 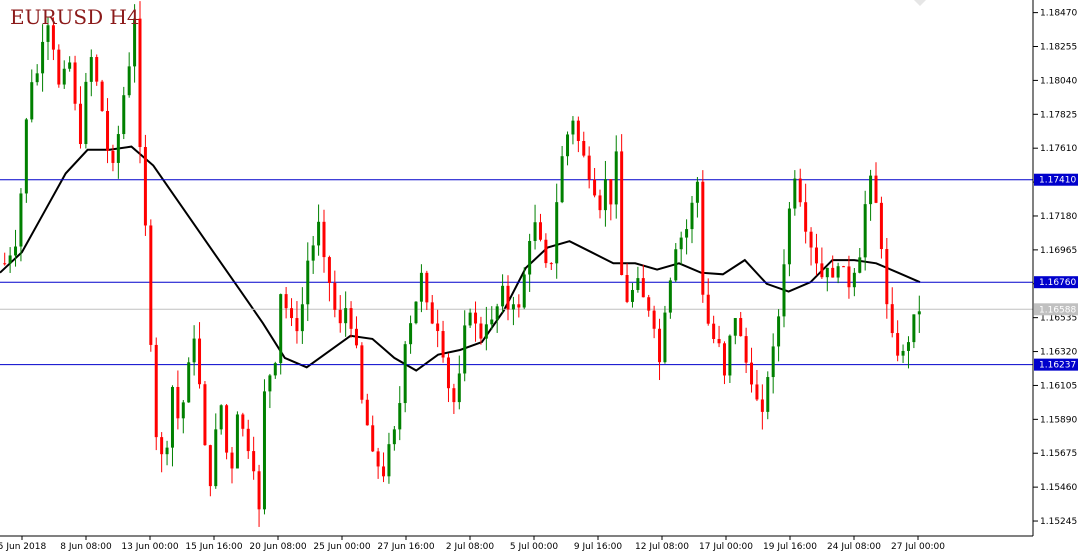 What do you see at coordinates (213, 547) in the screenshot?
I see `time-tick-label: 15 Jun 16:00` at bounding box center [213, 547].